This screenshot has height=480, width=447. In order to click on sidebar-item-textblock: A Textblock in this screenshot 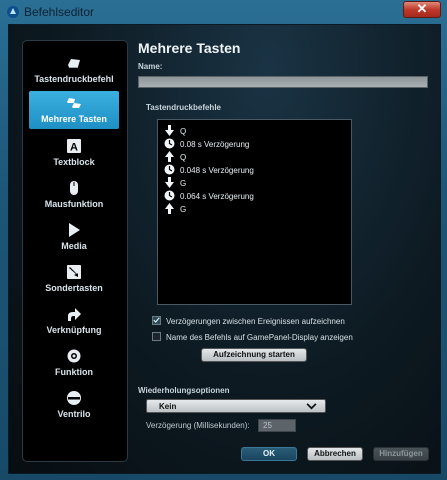, I will do `click(74, 153)`.